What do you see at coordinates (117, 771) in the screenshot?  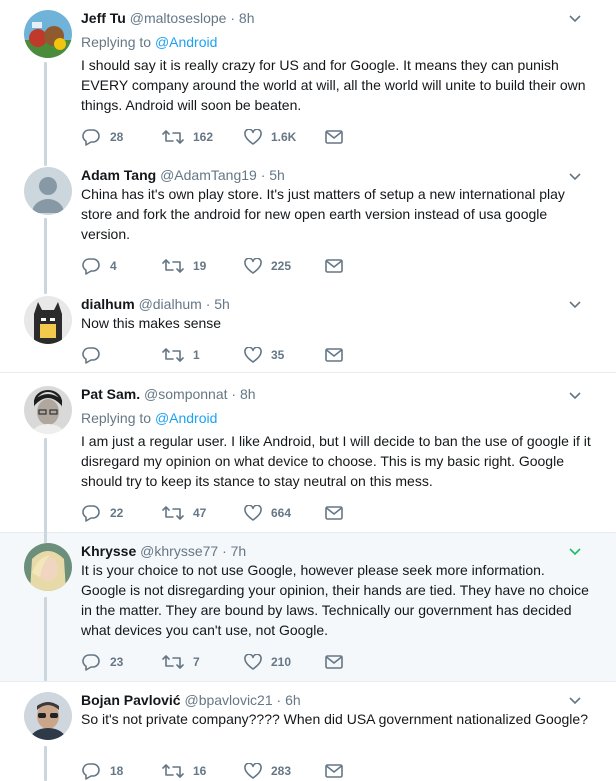 I see `reply-count: 18` at bounding box center [117, 771].